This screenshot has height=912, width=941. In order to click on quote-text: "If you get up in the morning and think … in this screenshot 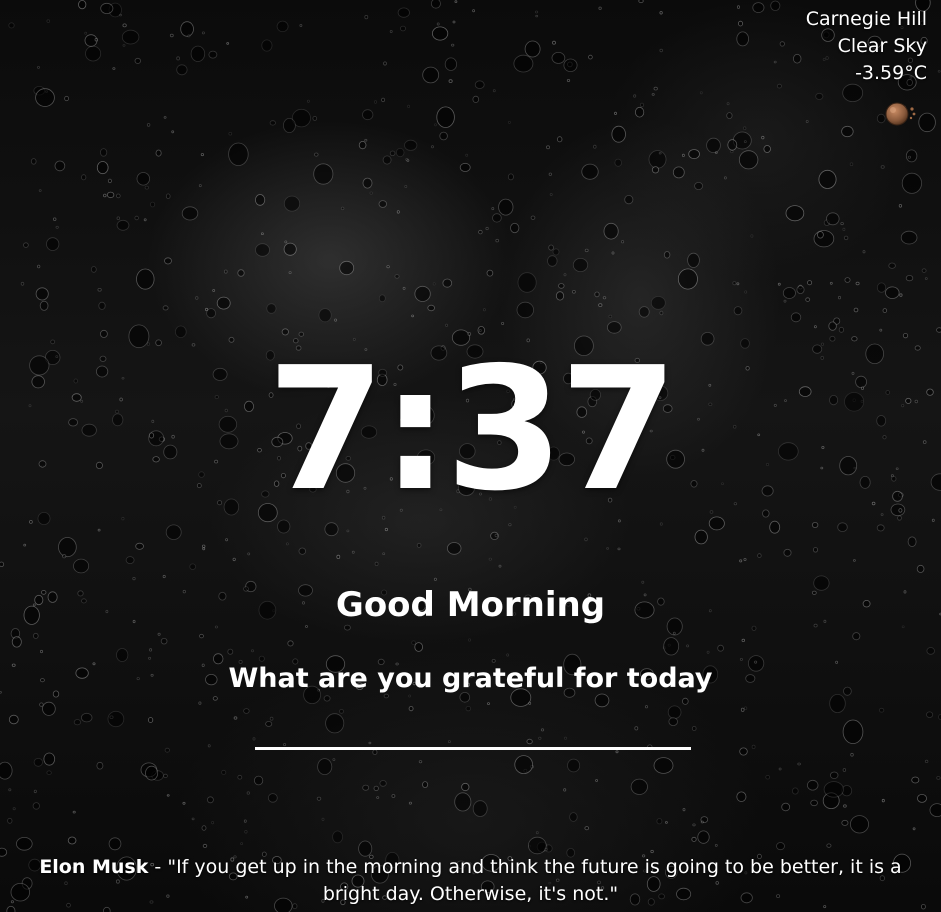, I will do `click(534, 880)`.